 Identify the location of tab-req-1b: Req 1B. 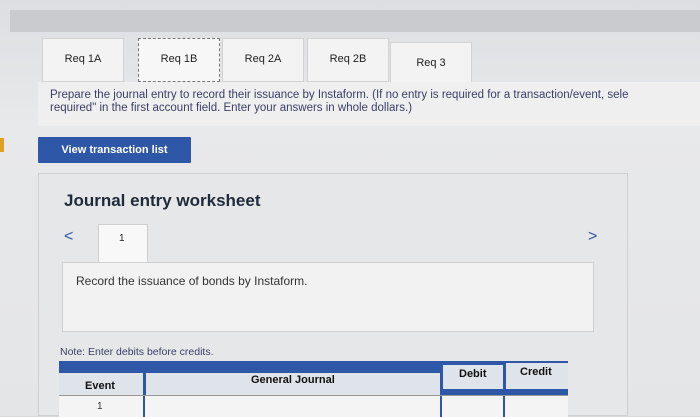
(179, 60).